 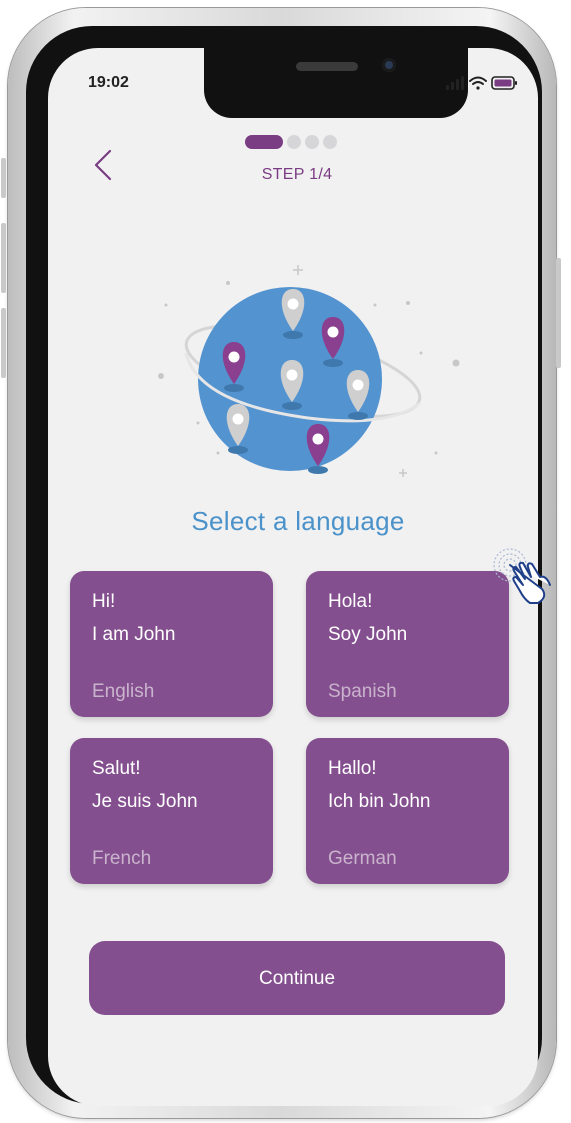 What do you see at coordinates (379, 801) in the screenshot?
I see `intro: Ich bin John` at bounding box center [379, 801].